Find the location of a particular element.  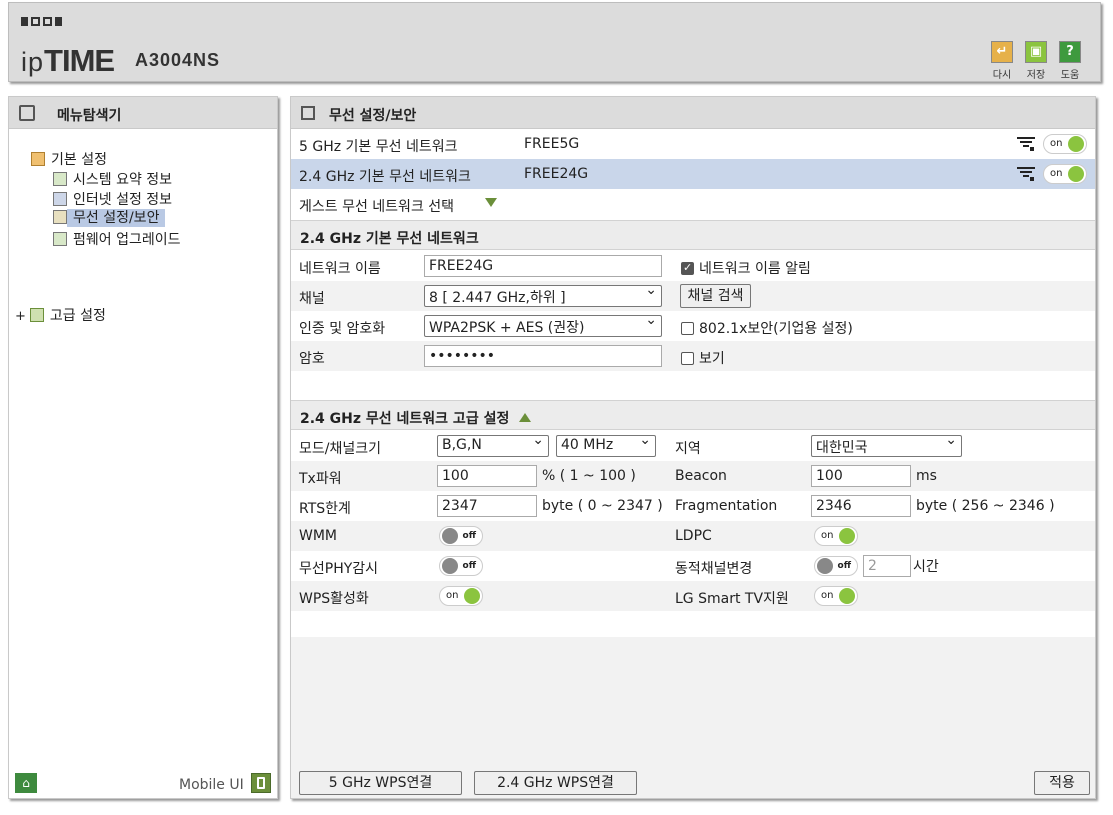

phy-dyn-row: 무선PHY감시 off 동적채널변경 off 2 시간 is located at coordinates (693, 566).